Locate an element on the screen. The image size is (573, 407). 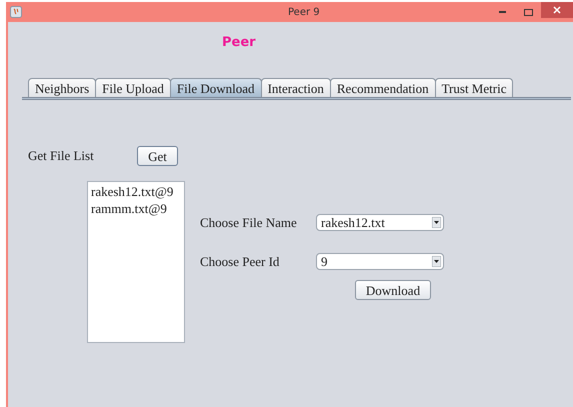
get-file-list-label: Get File List is located at coordinates (61, 155).